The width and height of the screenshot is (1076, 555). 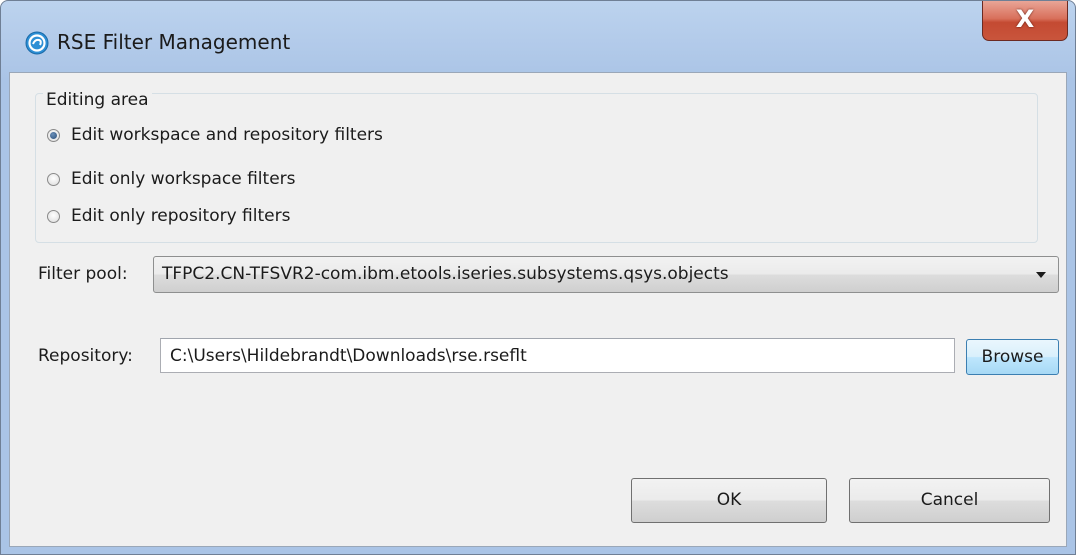 I want to click on radio-label: Edit only workspace filters, so click(x=183, y=179).